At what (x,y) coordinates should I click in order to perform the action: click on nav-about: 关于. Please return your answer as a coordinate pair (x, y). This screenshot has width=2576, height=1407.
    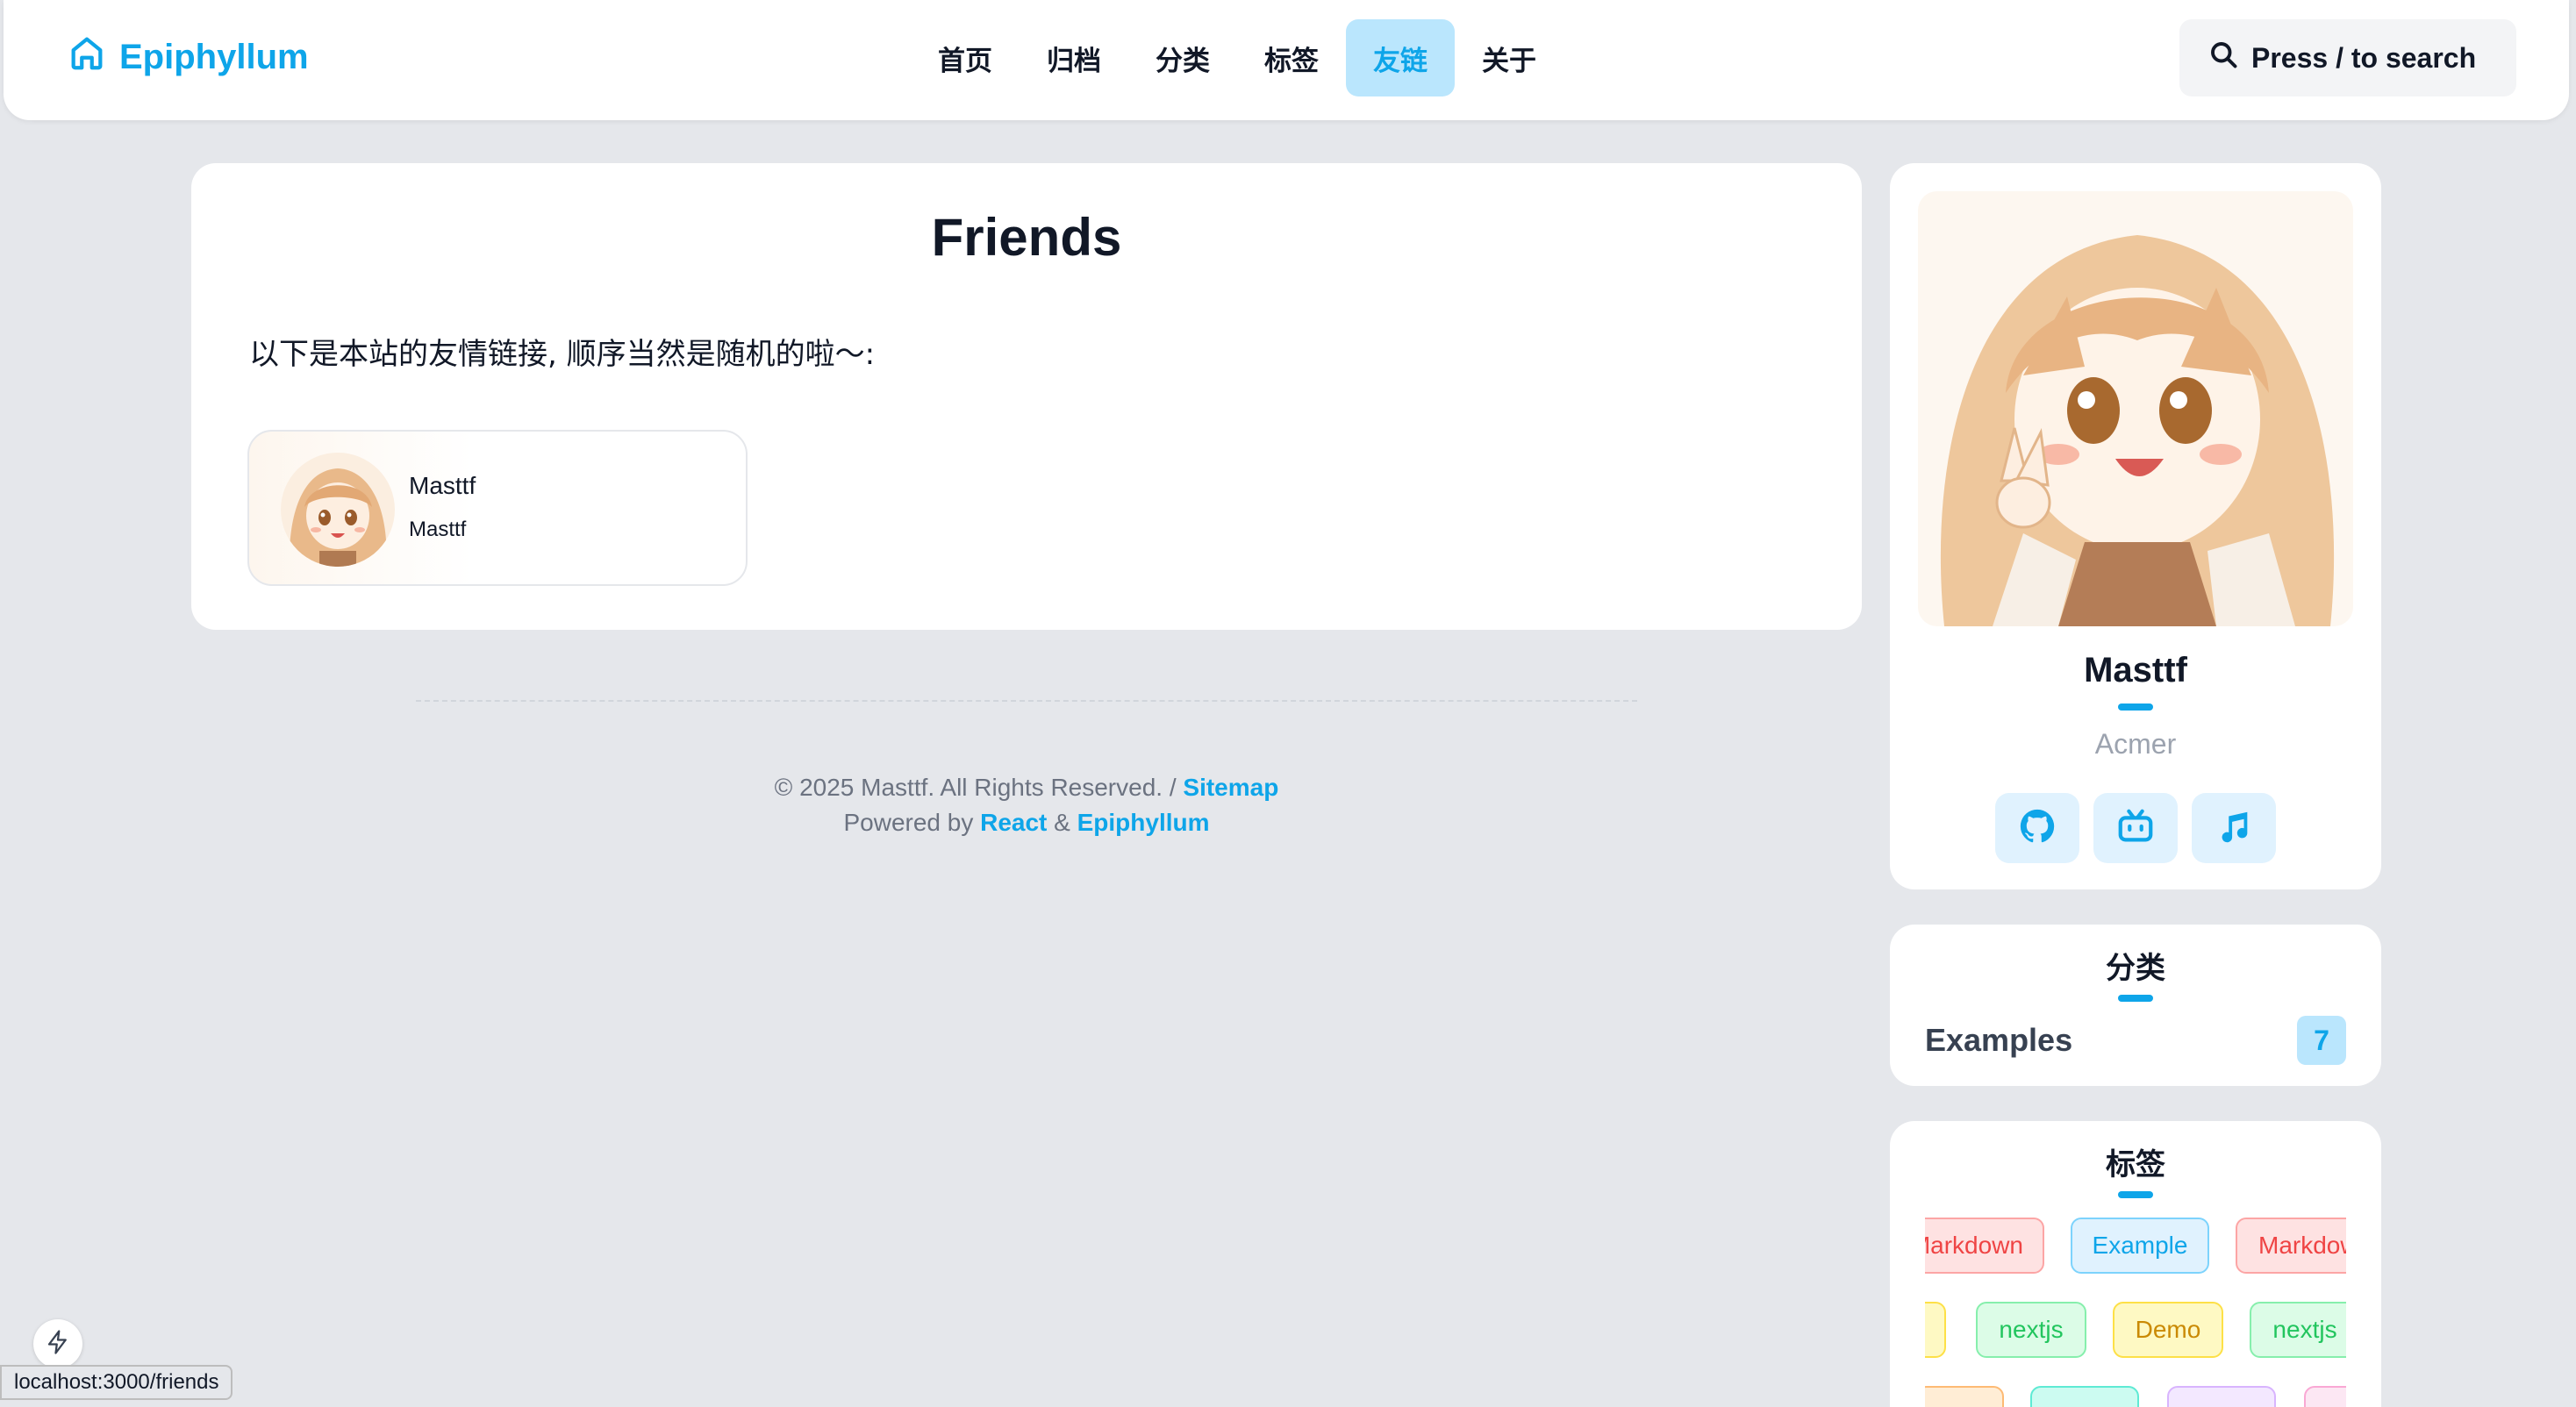
    Looking at the image, I should click on (1509, 57).